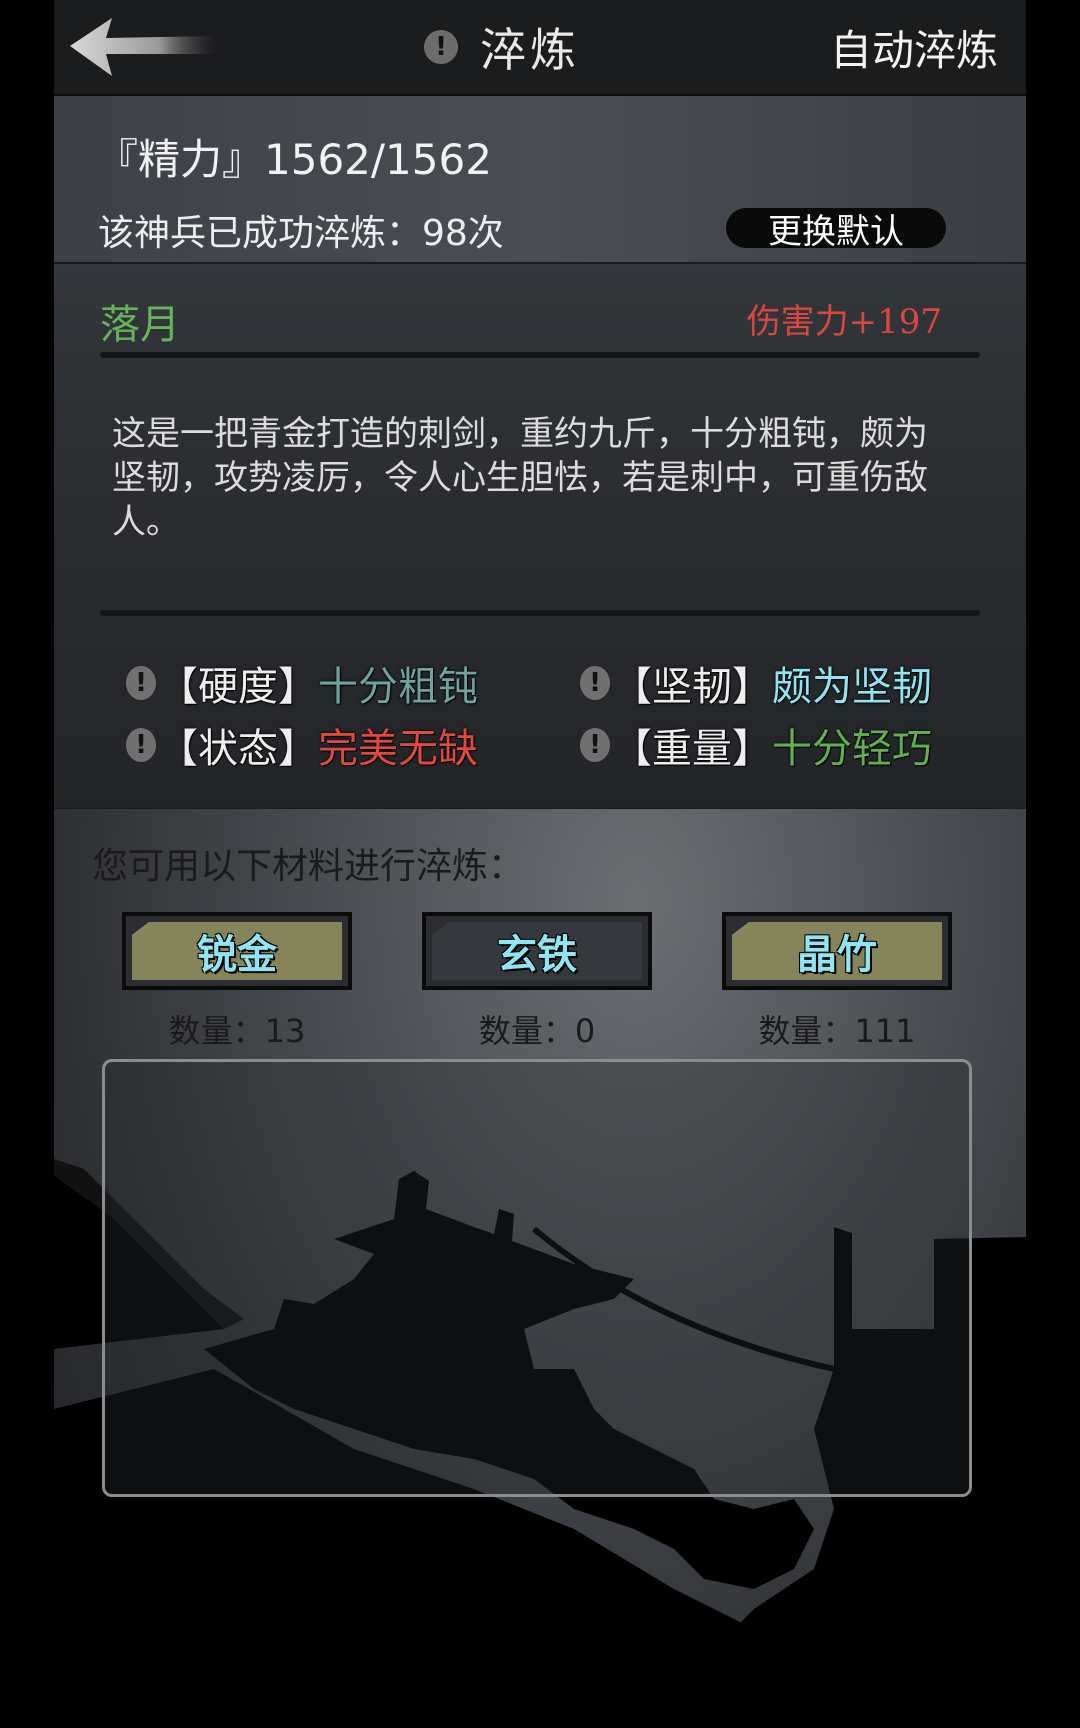 This screenshot has height=1728, width=1080. I want to click on material-name: 锐金, so click(237, 951).